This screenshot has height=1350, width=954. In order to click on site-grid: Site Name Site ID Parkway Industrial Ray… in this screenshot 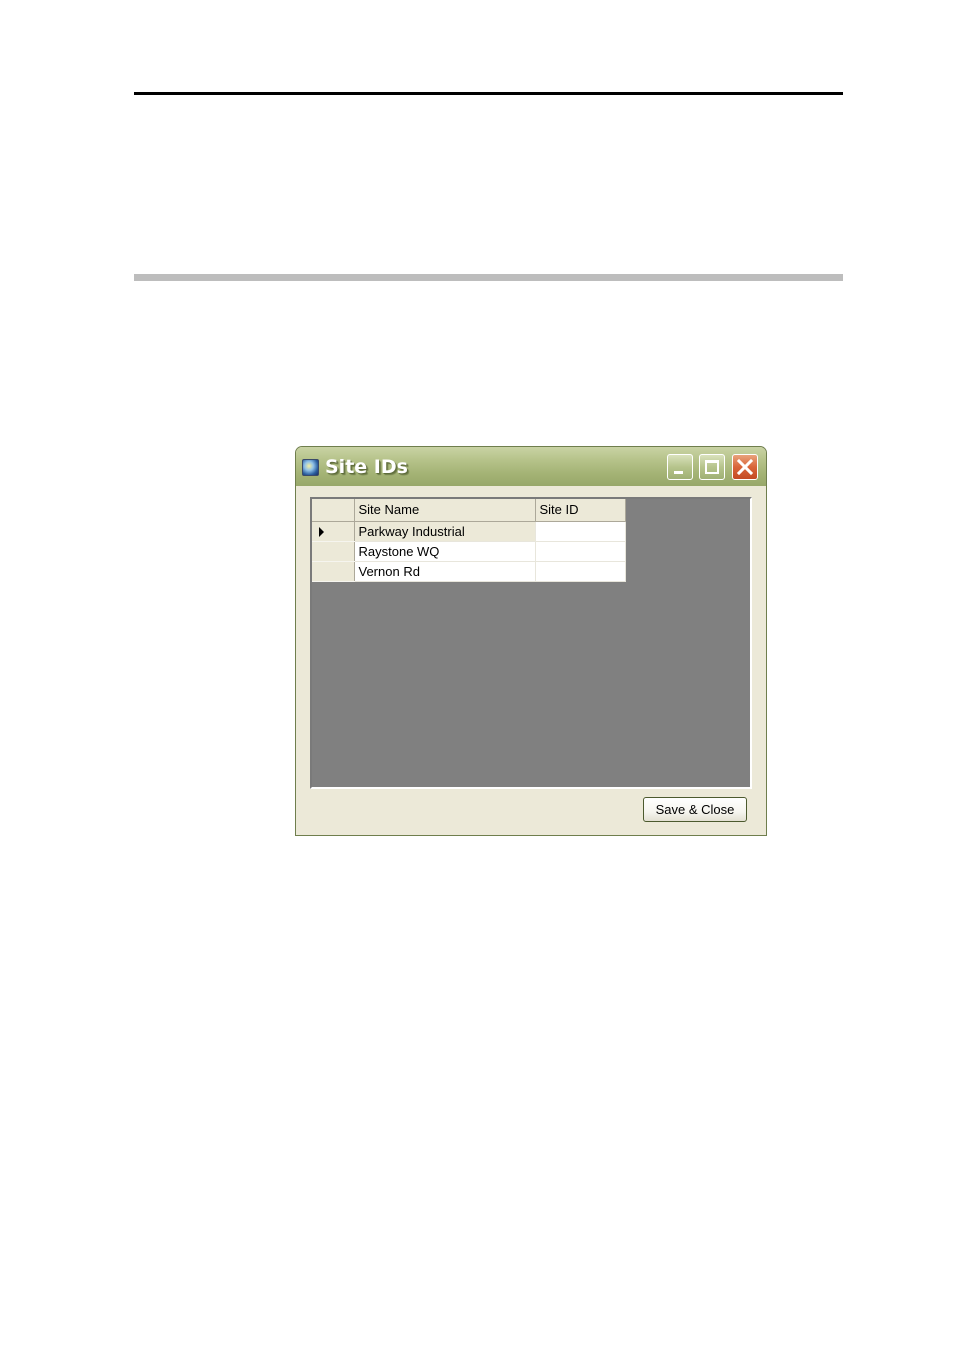, I will do `click(531, 643)`.